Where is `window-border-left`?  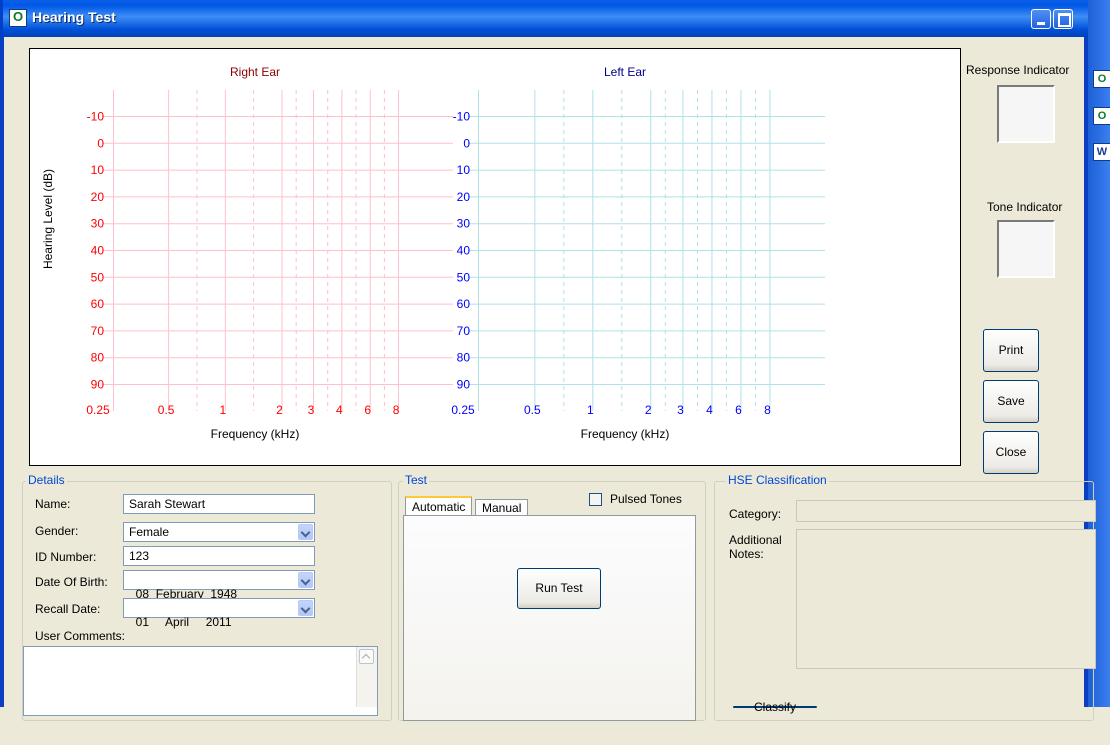
window-border-left is located at coordinates (2, 372).